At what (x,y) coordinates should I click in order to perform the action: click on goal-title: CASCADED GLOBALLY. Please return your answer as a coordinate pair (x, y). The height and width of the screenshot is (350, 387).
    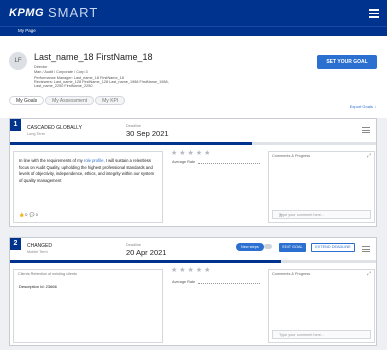
    Looking at the image, I should click on (54, 128).